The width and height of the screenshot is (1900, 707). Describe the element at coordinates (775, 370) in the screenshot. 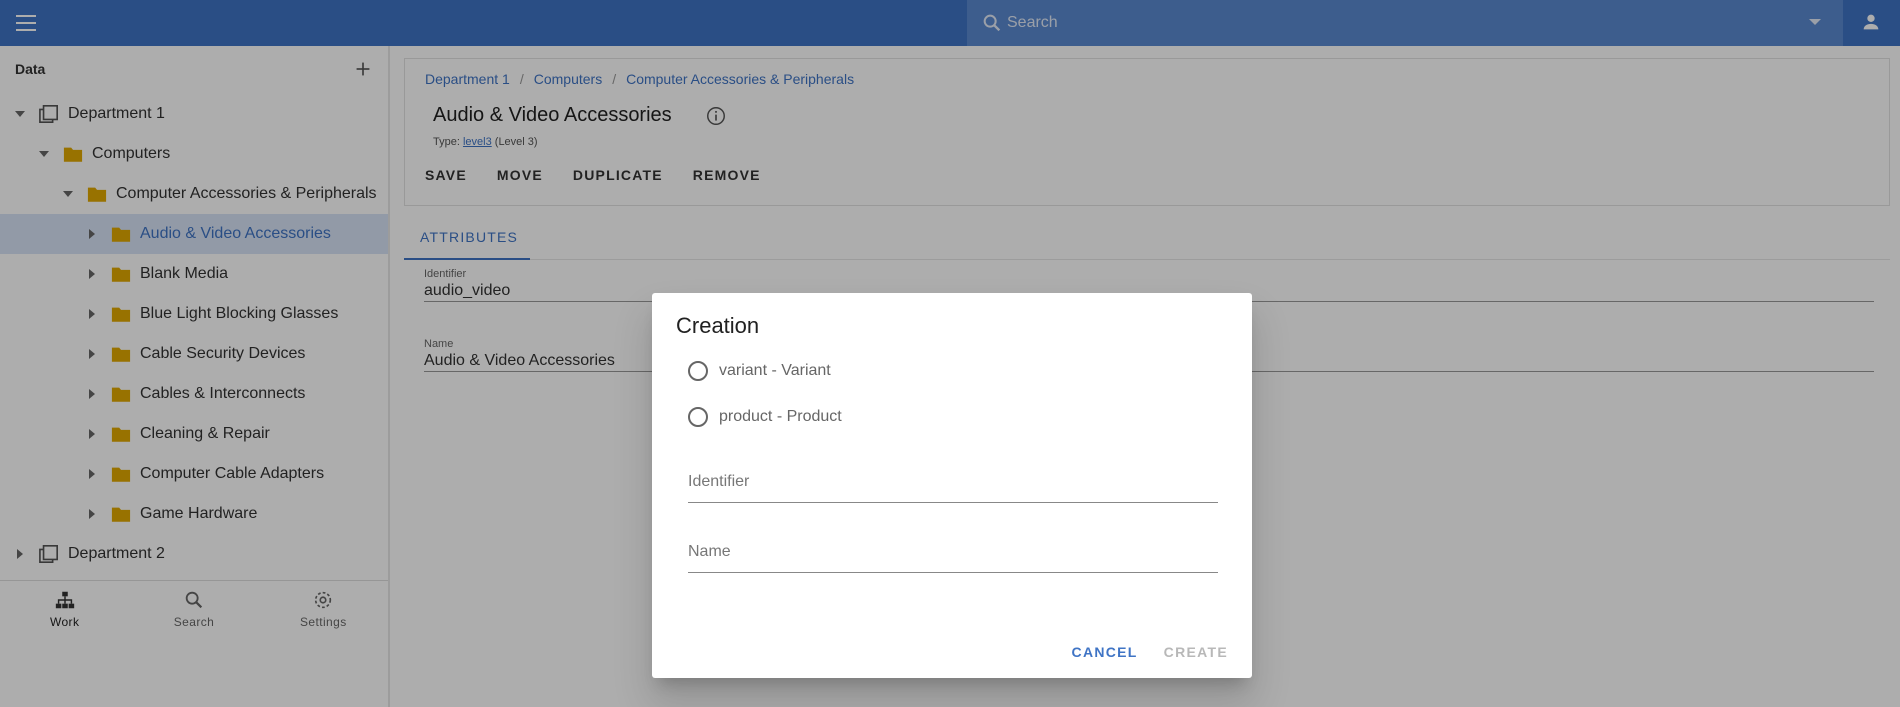

I see `radio-variant-label: variant - Variant` at that location.